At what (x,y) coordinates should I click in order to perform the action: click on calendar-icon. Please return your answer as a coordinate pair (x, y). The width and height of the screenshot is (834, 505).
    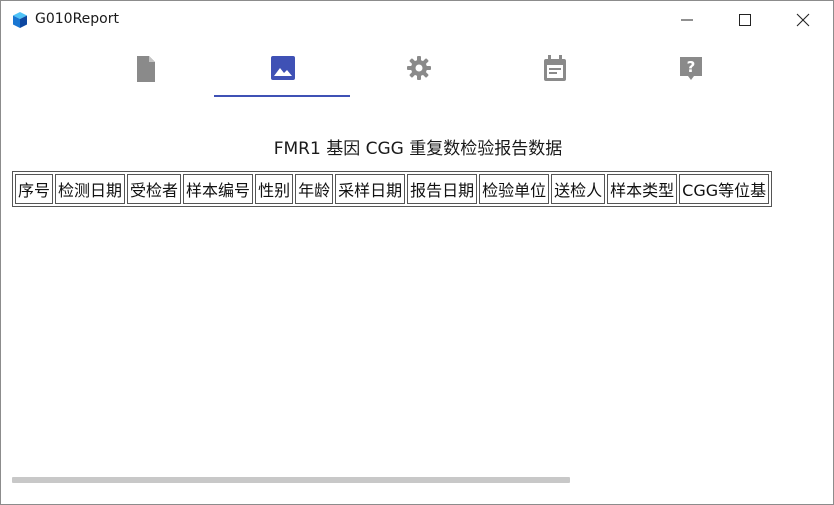
    Looking at the image, I should click on (555, 68).